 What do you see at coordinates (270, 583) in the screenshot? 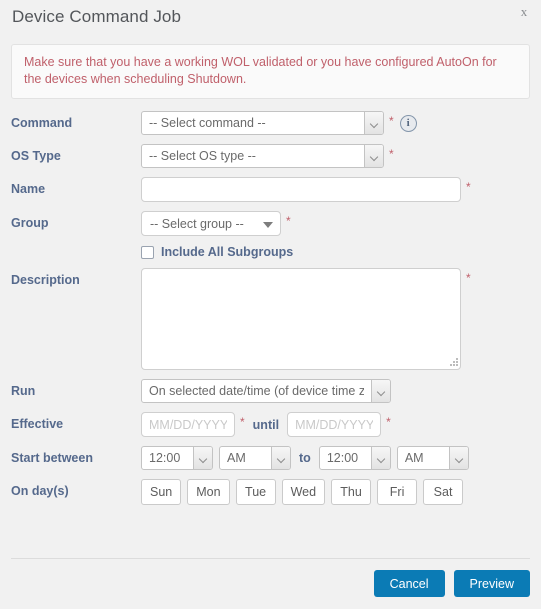
I see `dialog-footer: Cancel Preview` at bounding box center [270, 583].